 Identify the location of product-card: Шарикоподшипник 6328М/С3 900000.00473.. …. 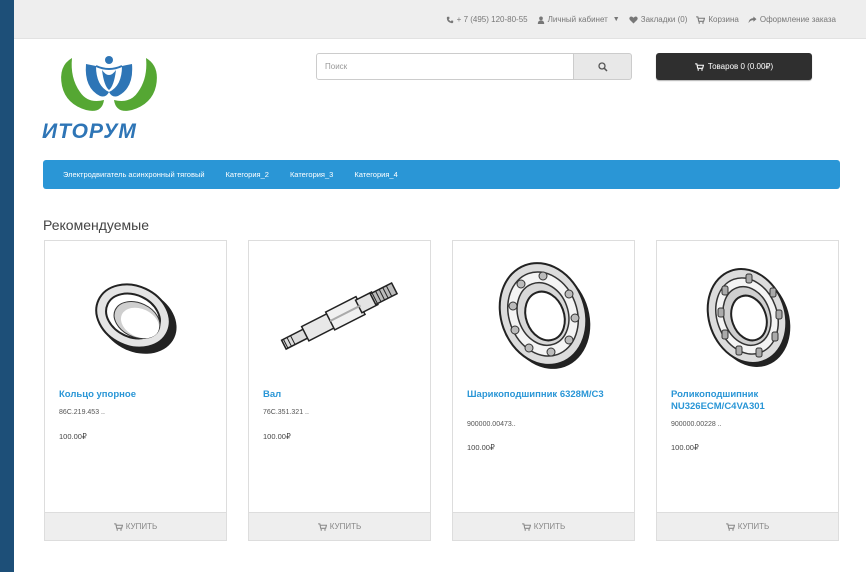
(543, 390).